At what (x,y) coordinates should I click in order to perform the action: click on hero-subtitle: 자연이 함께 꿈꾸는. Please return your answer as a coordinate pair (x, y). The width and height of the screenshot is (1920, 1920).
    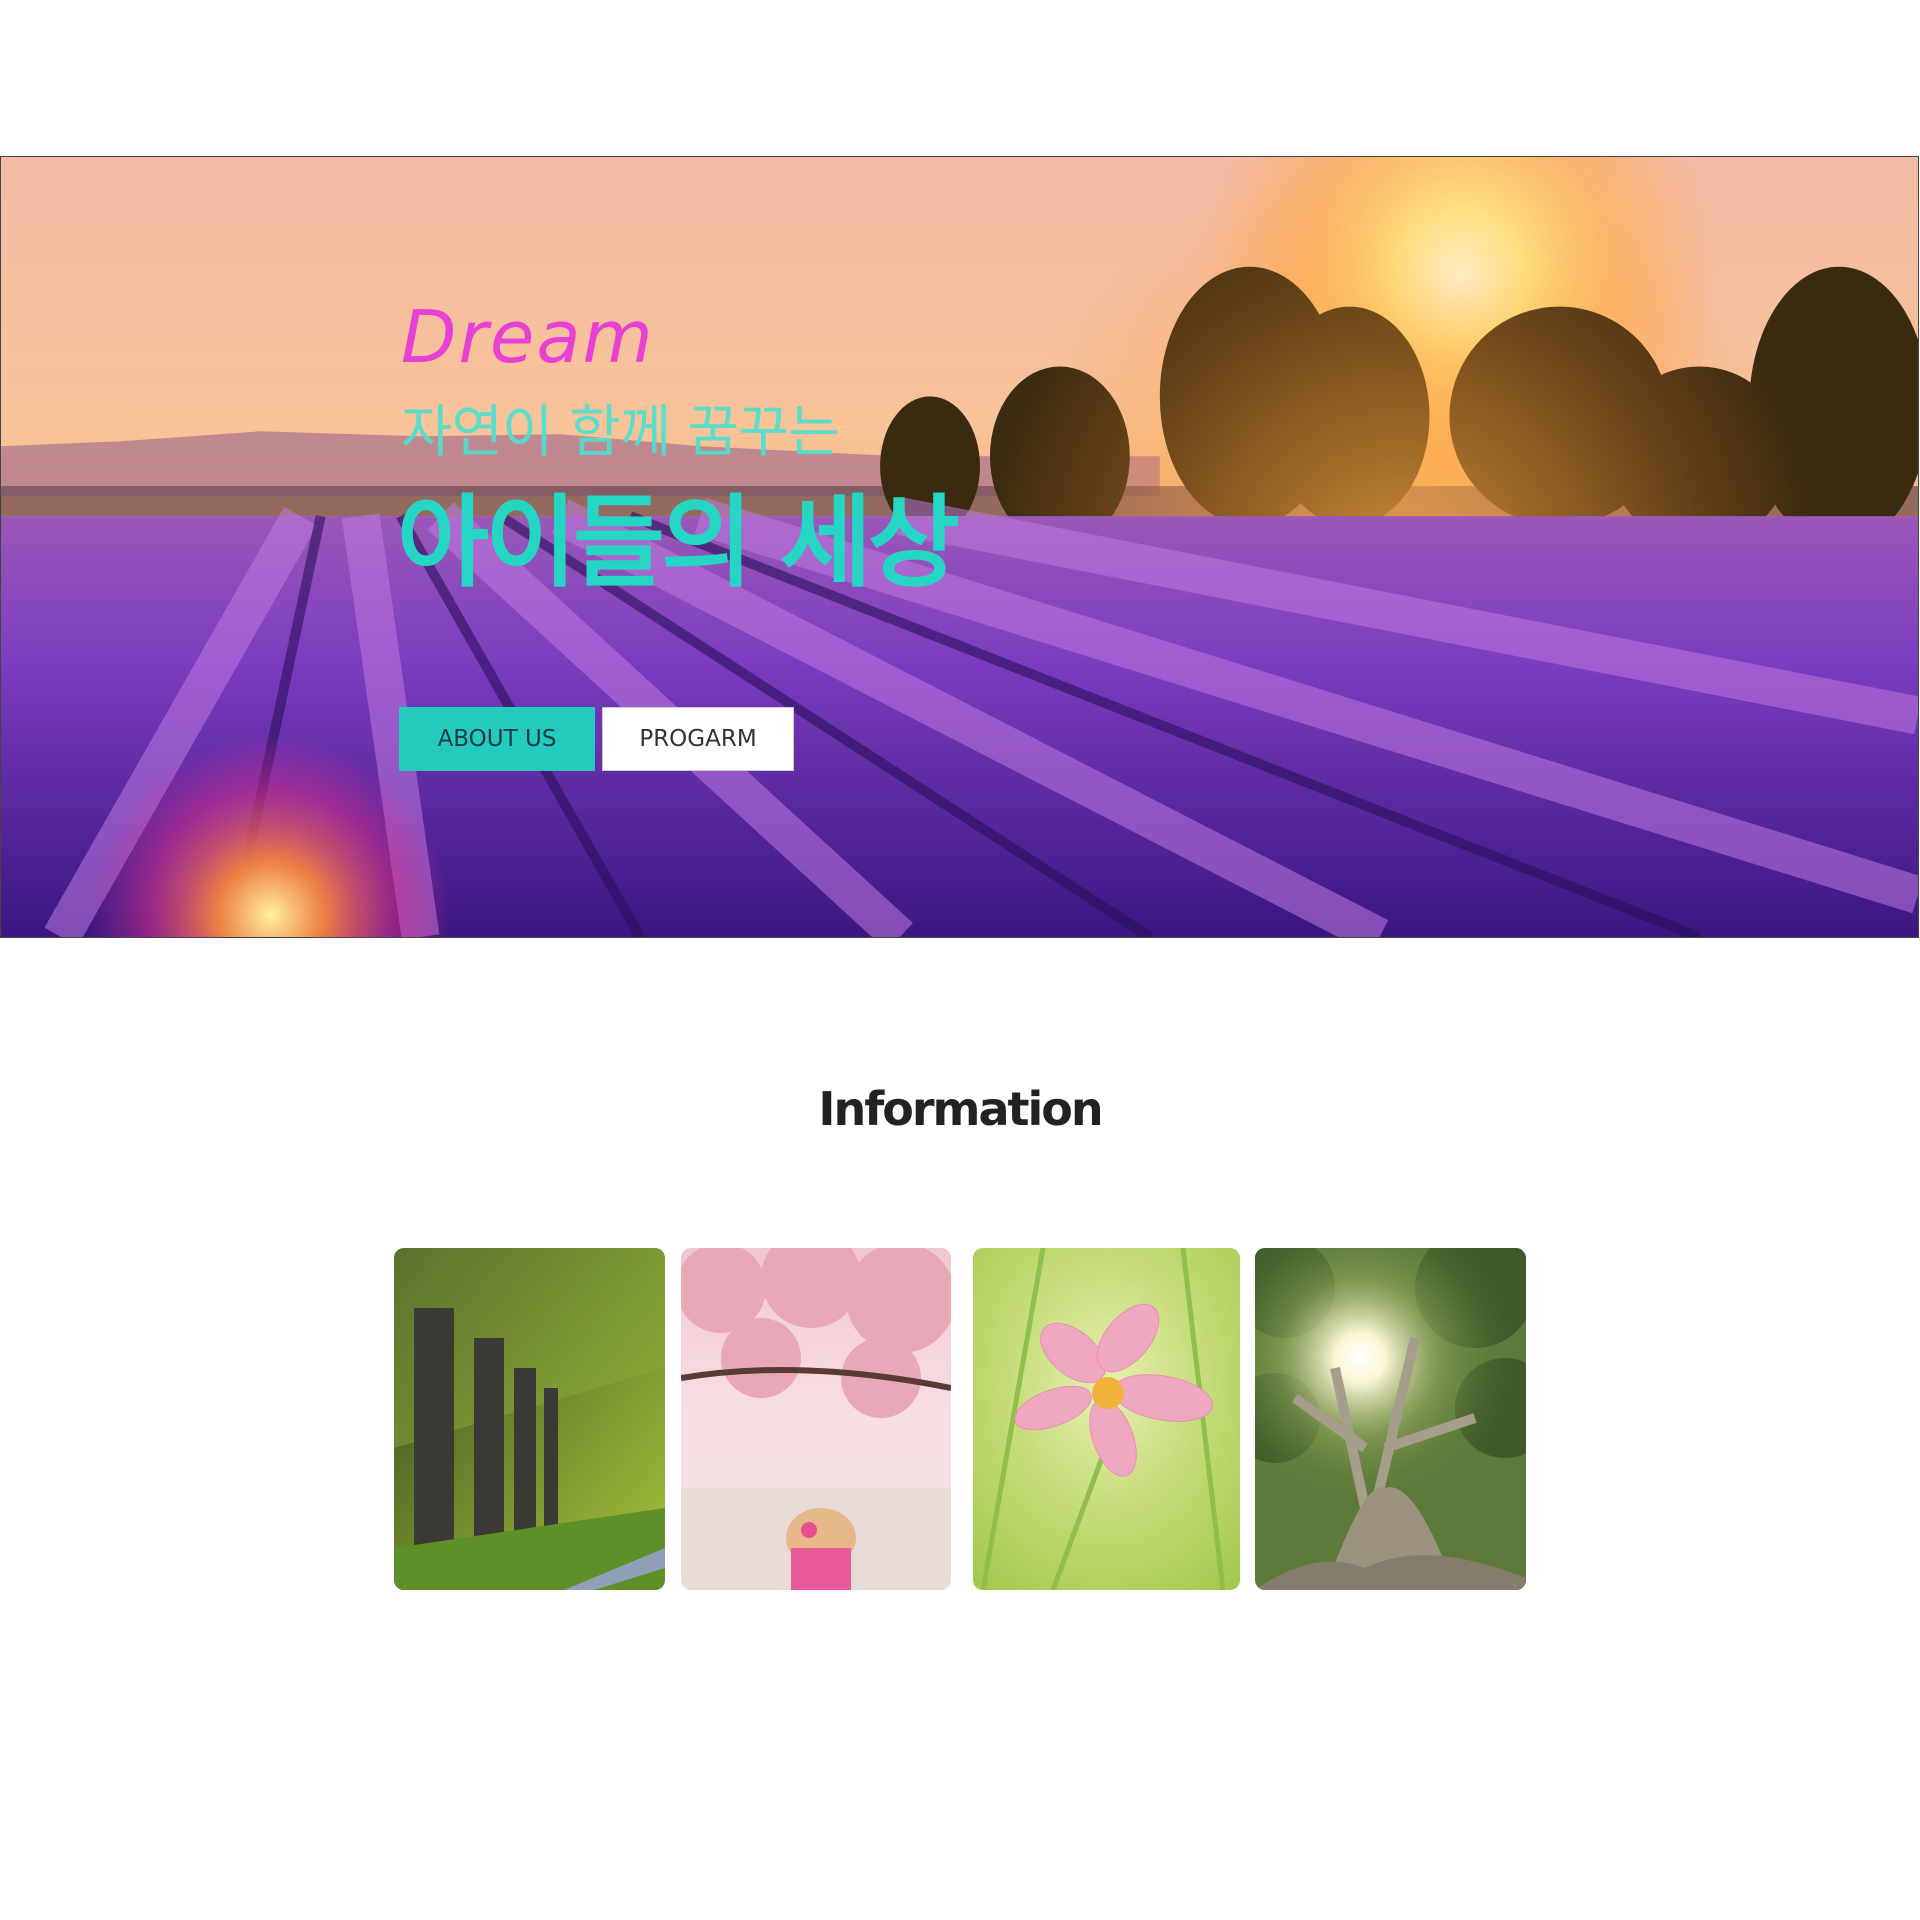
    Looking at the image, I should click on (620, 432).